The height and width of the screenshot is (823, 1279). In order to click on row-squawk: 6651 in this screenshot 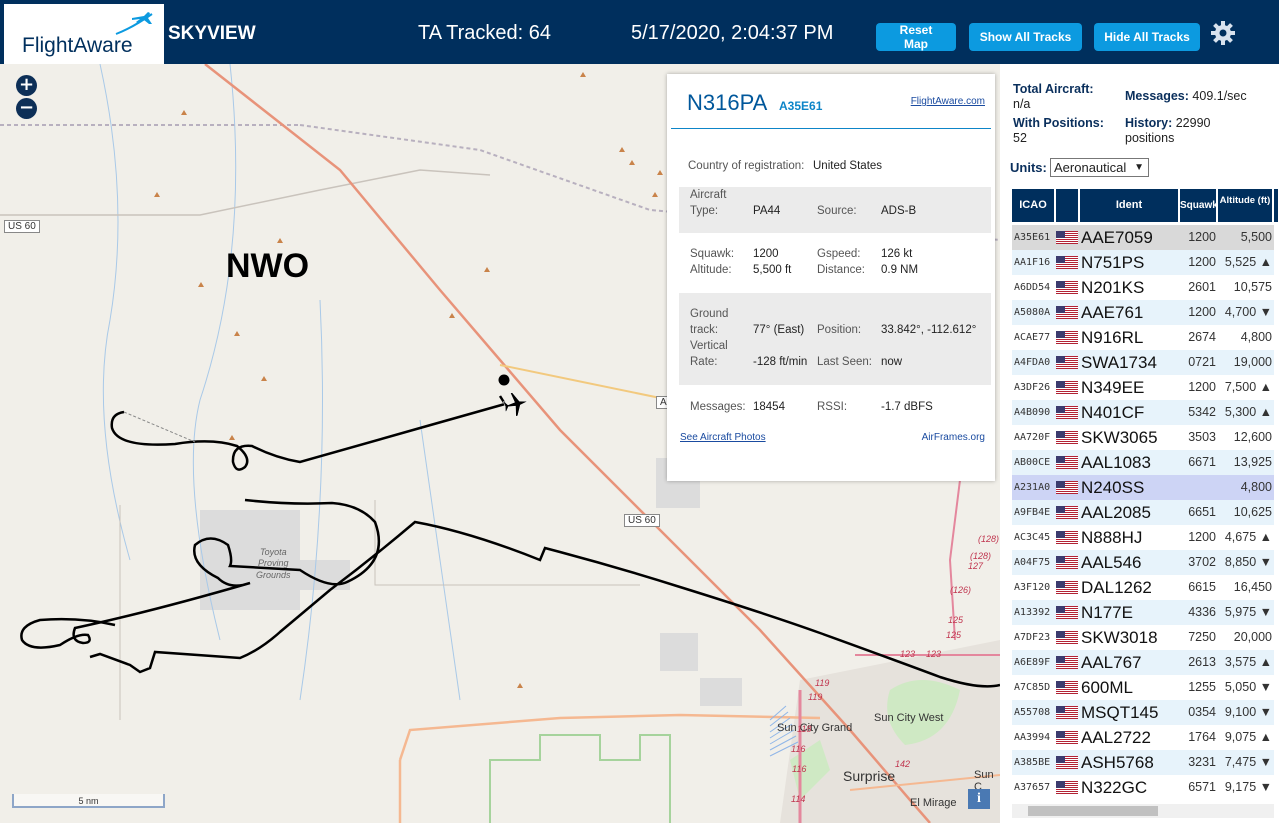, I will do `click(1202, 512)`.